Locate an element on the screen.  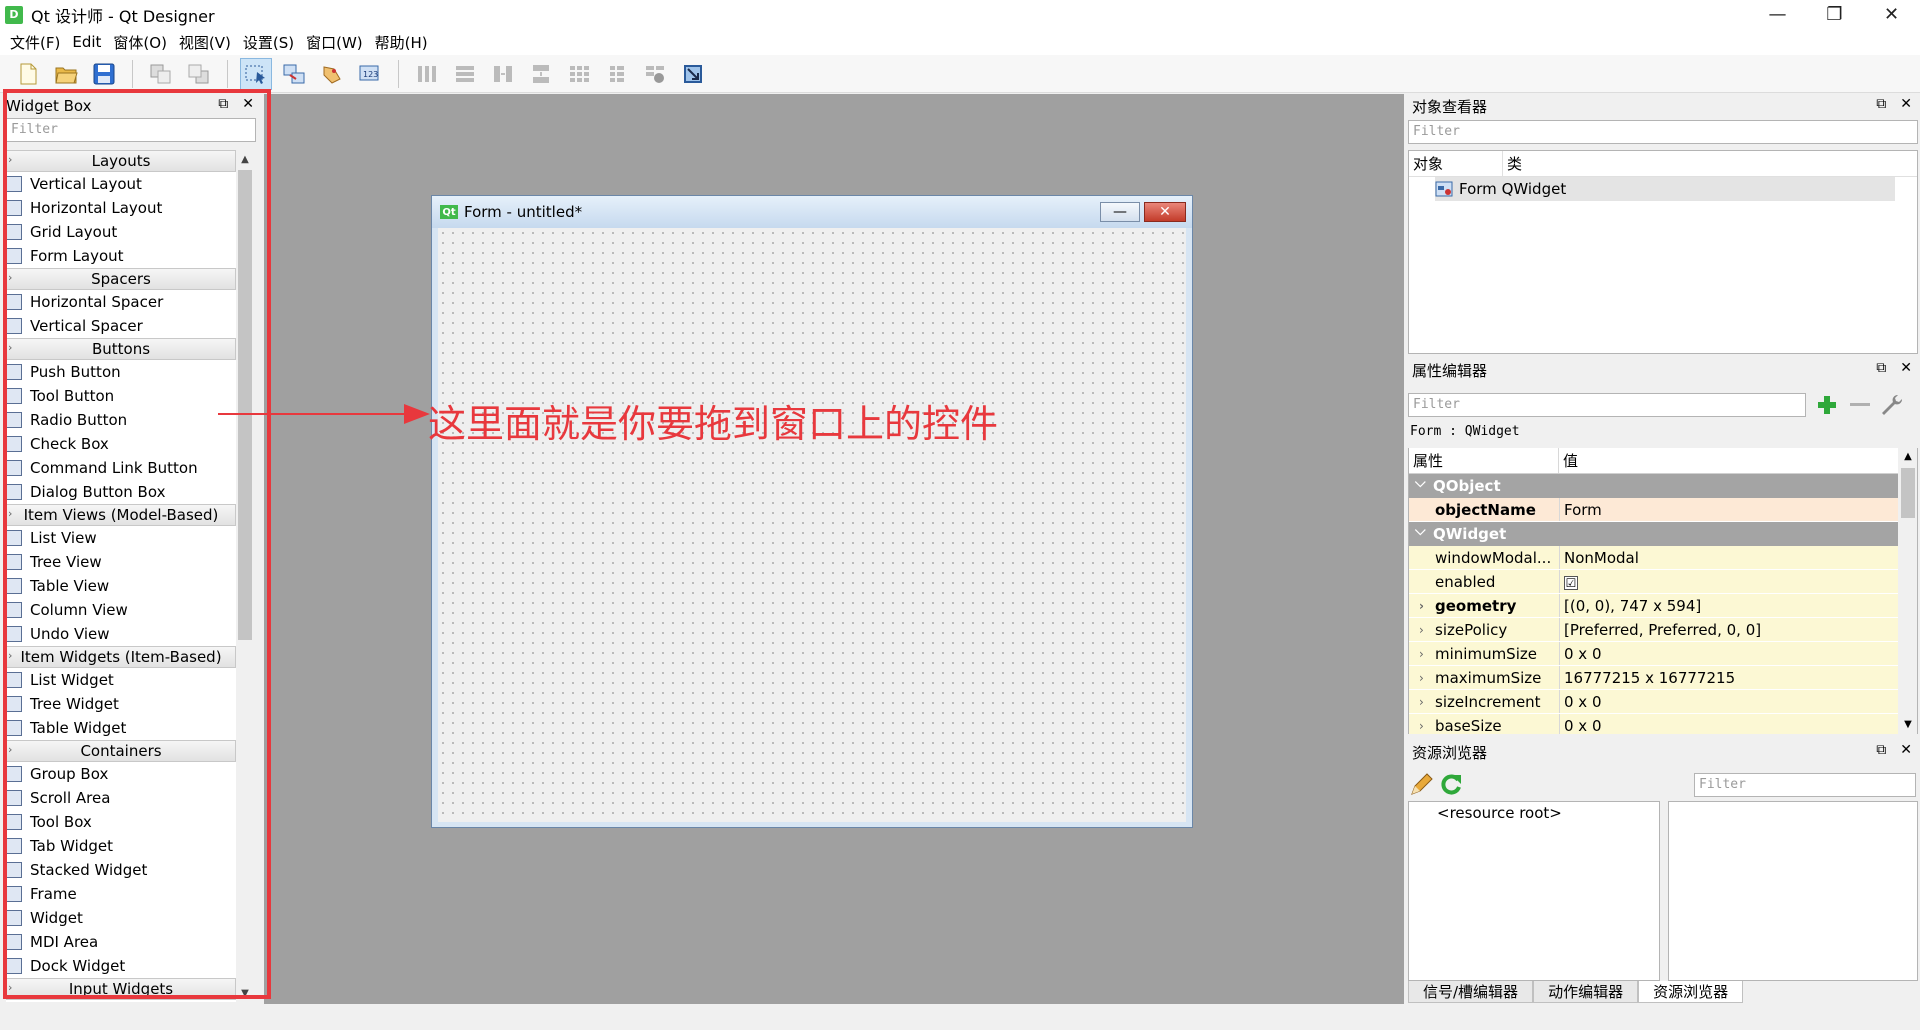
property-group-header: QObject is located at coordinates (1653, 484).